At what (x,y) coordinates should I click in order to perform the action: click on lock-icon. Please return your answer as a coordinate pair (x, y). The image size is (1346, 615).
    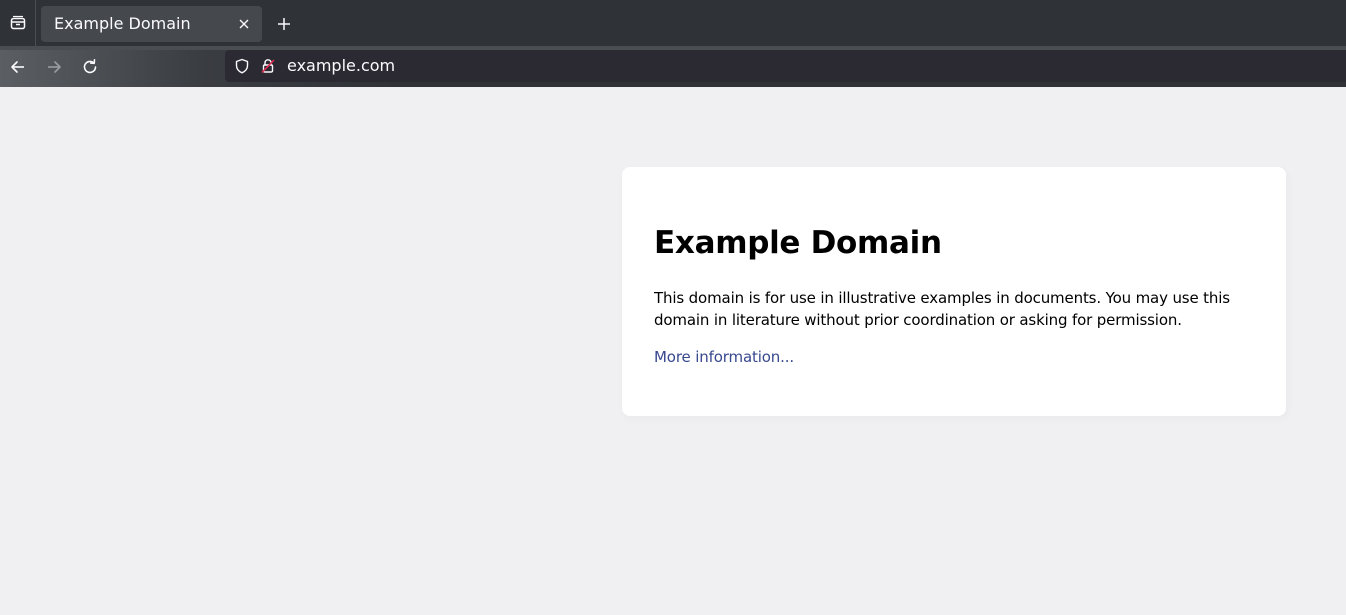
    Looking at the image, I should click on (268, 66).